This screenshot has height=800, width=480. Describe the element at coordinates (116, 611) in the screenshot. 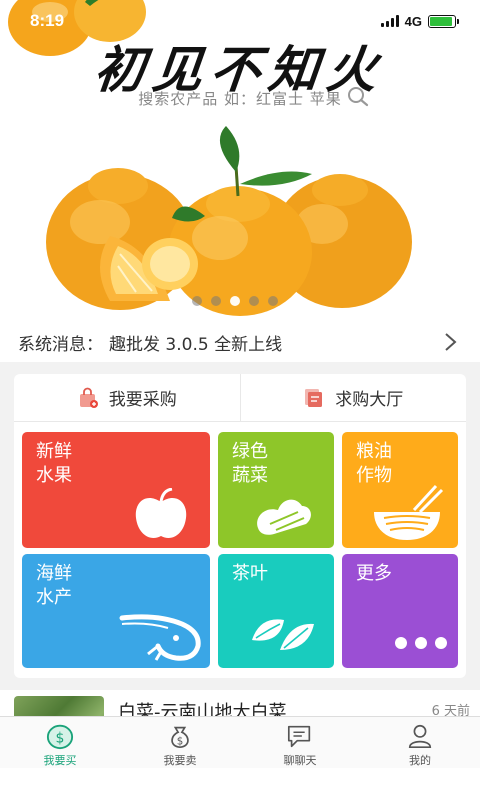

I see `category-seafood: 海鲜 水产` at that location.